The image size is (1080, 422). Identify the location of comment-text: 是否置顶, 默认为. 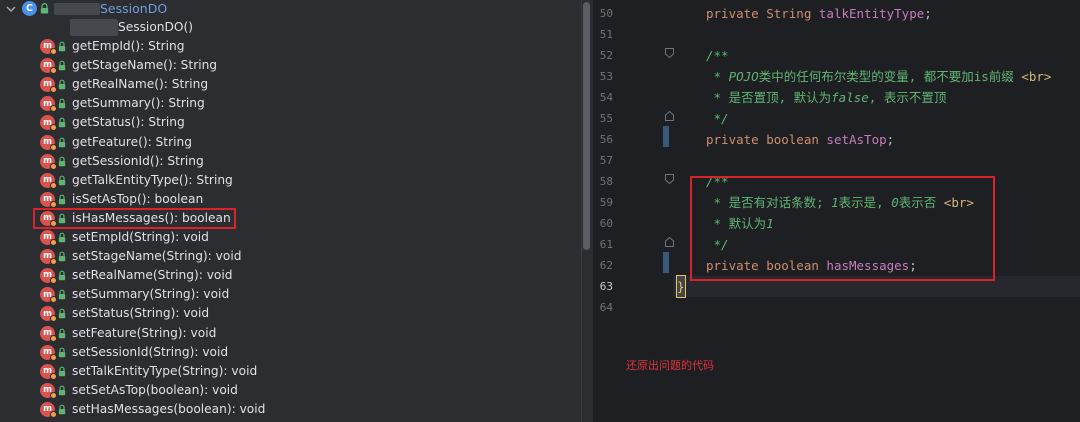
(780, 97).